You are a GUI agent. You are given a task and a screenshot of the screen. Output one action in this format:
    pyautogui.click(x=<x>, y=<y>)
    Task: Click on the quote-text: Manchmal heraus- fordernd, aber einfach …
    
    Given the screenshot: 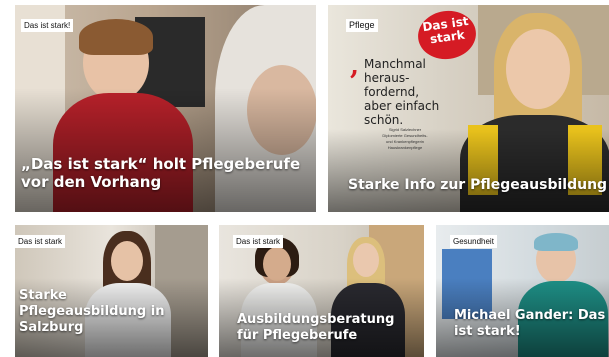 What is the action you would take?
    pyautogui.click(x=402, y=92)
    